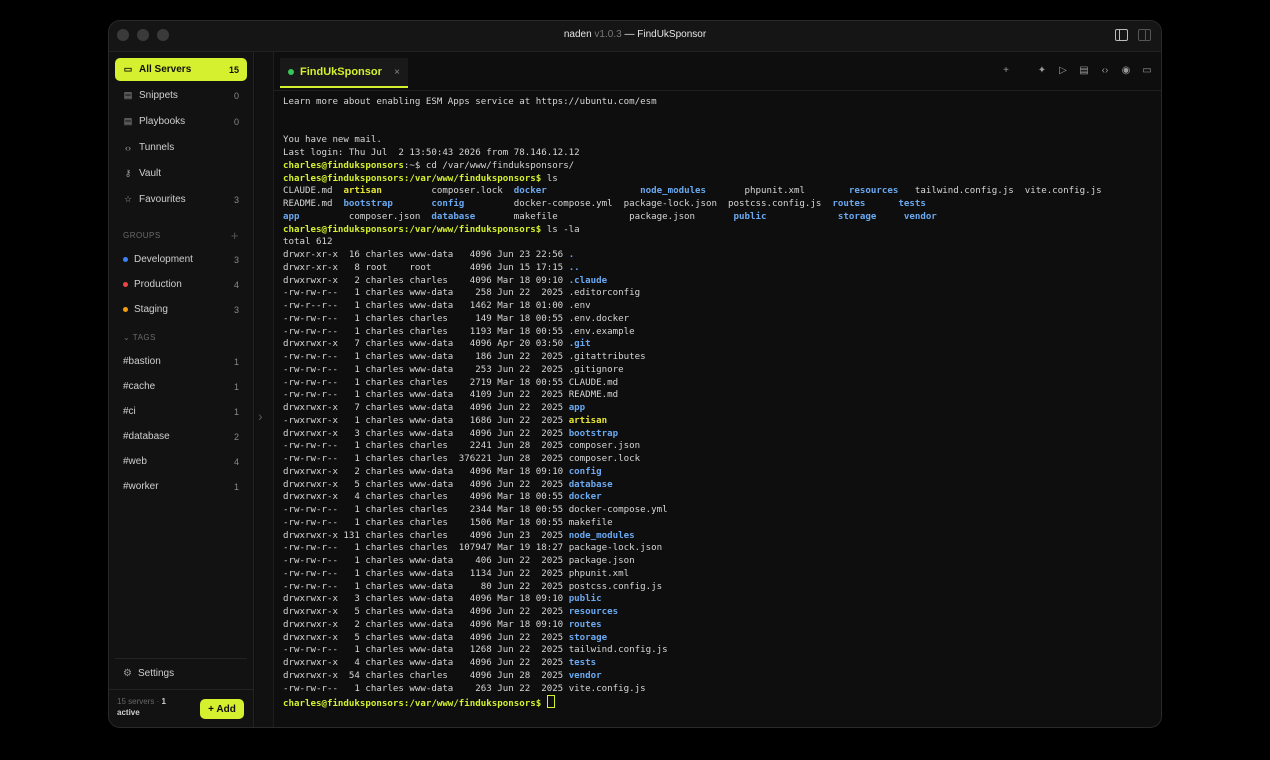 This screenshot has width=1270, height=760. Describe the element at coordinates (146, 436) in the screenshot. I see `tag-label: #database` at that location.